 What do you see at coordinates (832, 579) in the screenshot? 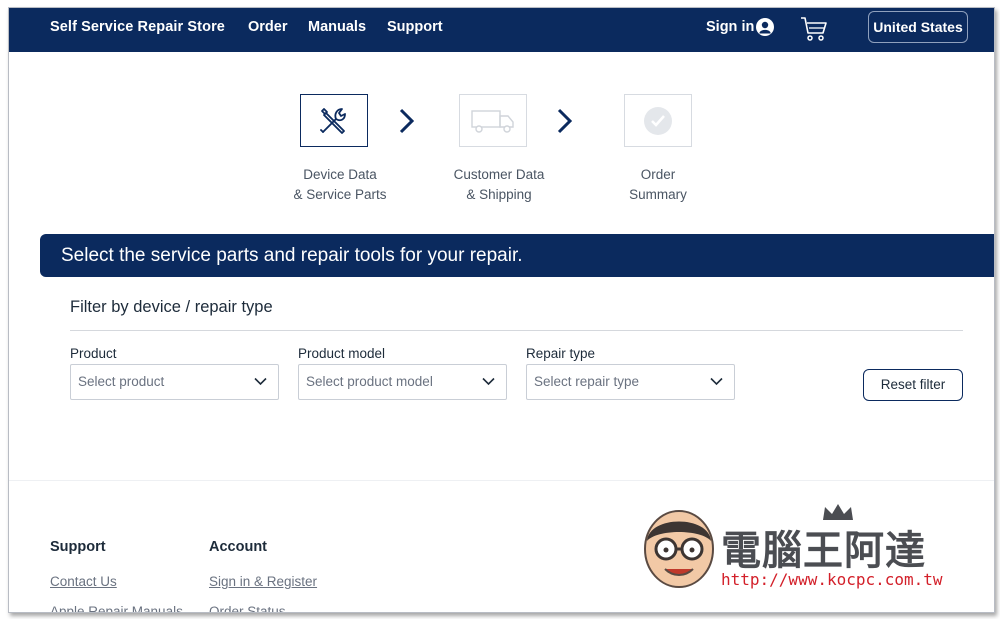
I see `watermark-url: http://www.kocpc.com.tw` at bounding box center [832, 579].